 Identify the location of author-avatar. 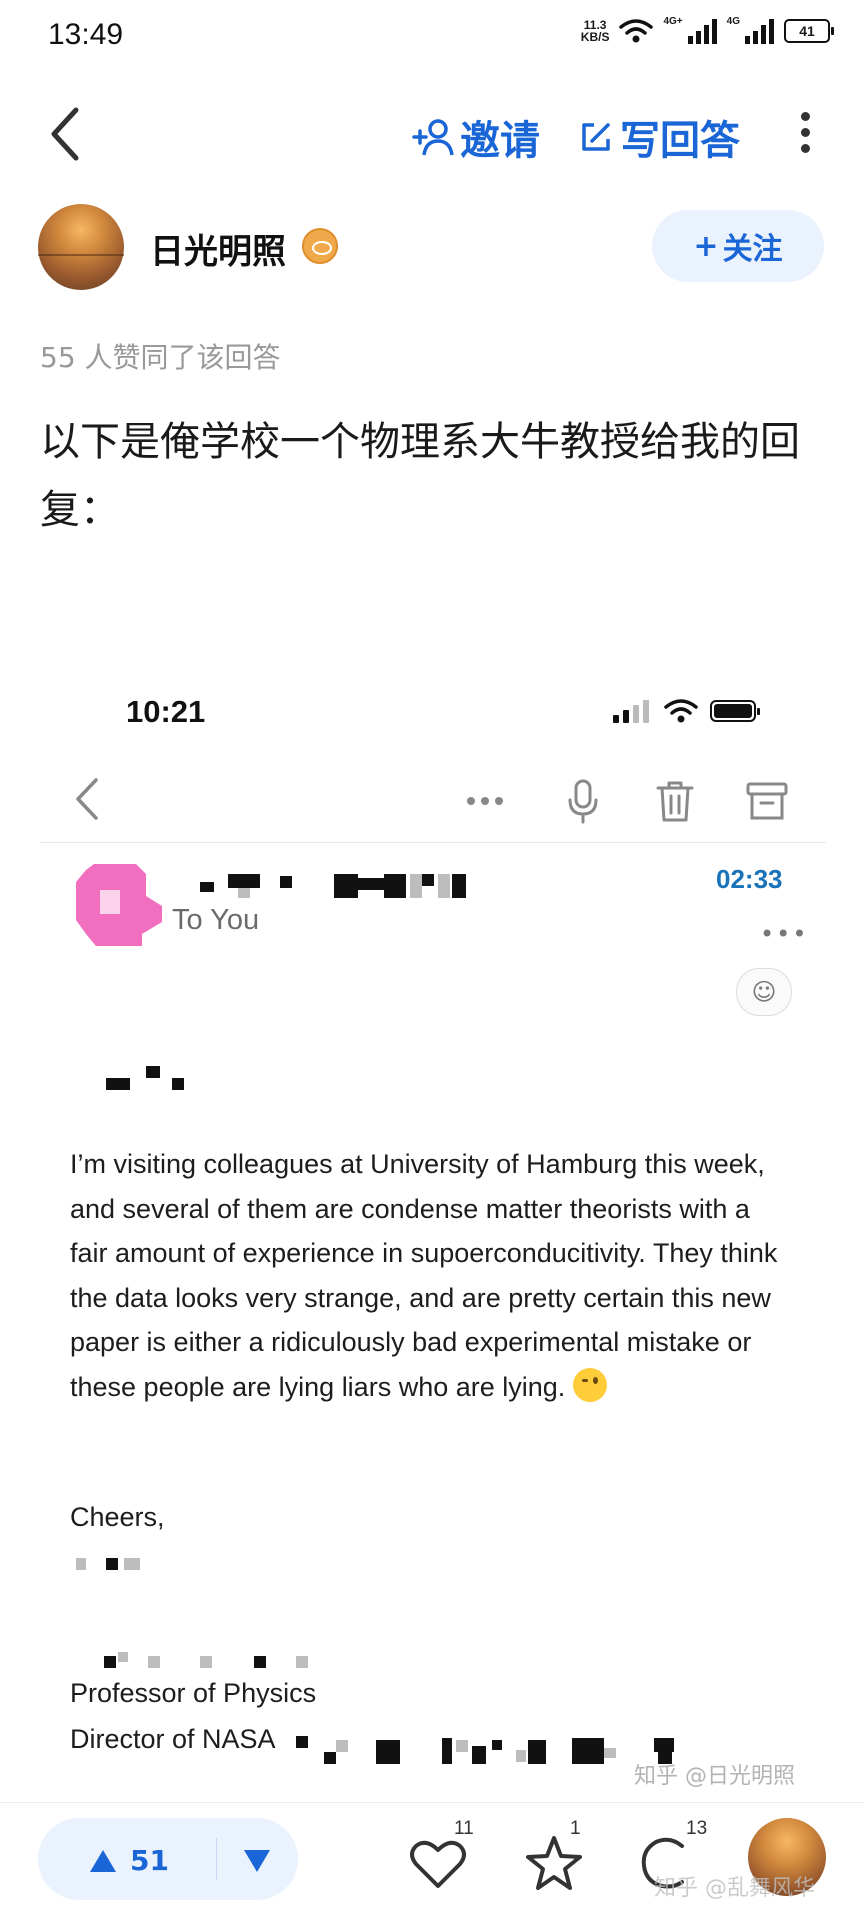
(81, 247).